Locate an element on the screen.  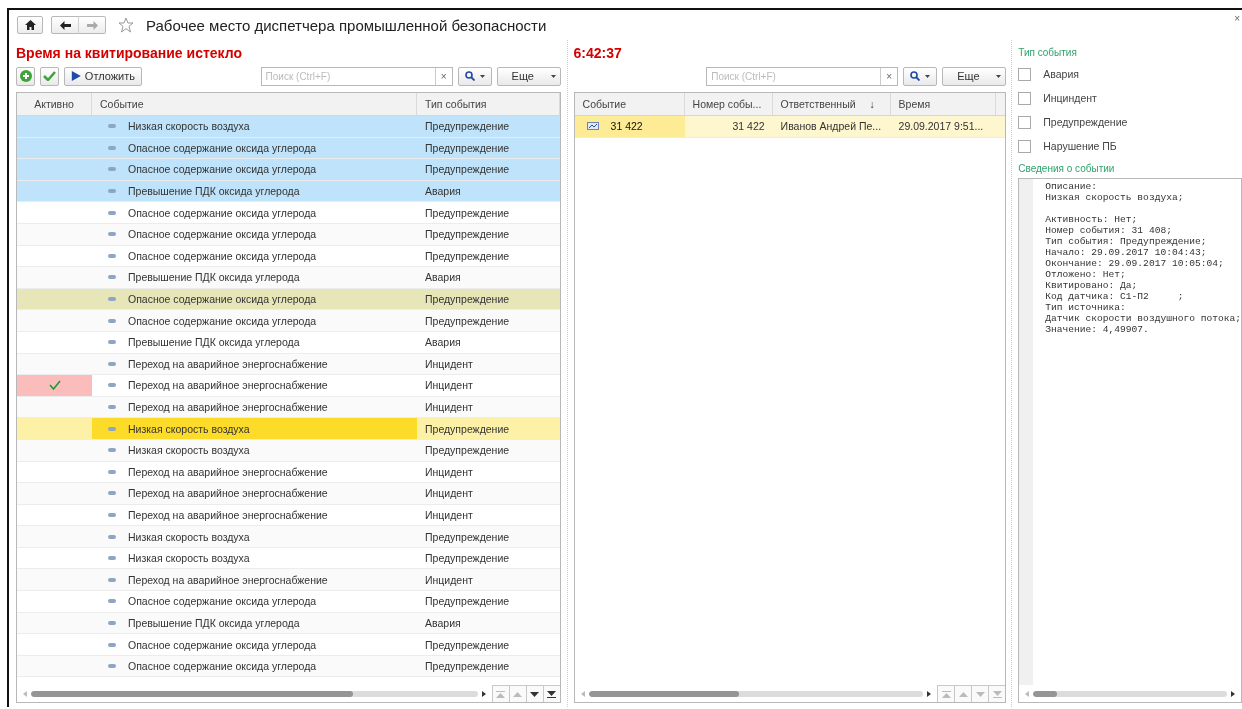
add-button is located at coordinates (25, 76).